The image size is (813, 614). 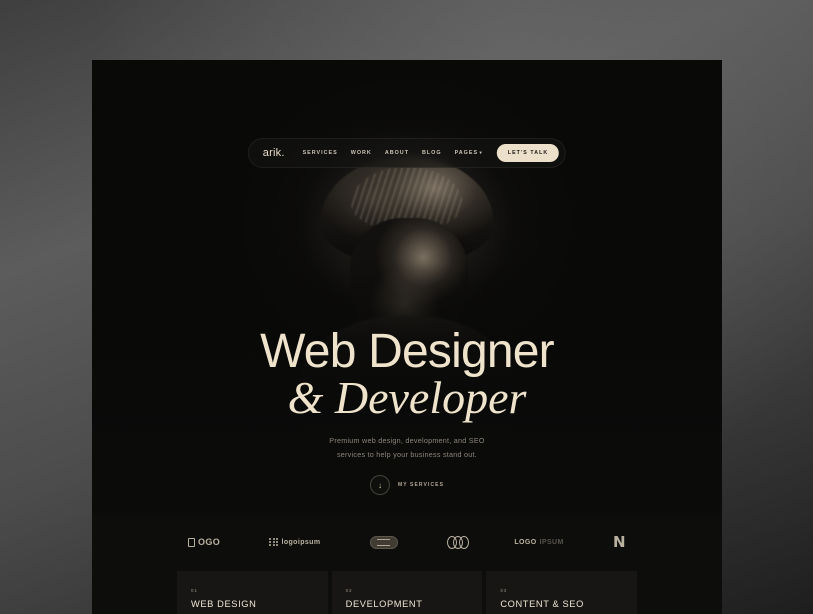 I want to click on partner-logo-infinity, so click(x=458, y=542).